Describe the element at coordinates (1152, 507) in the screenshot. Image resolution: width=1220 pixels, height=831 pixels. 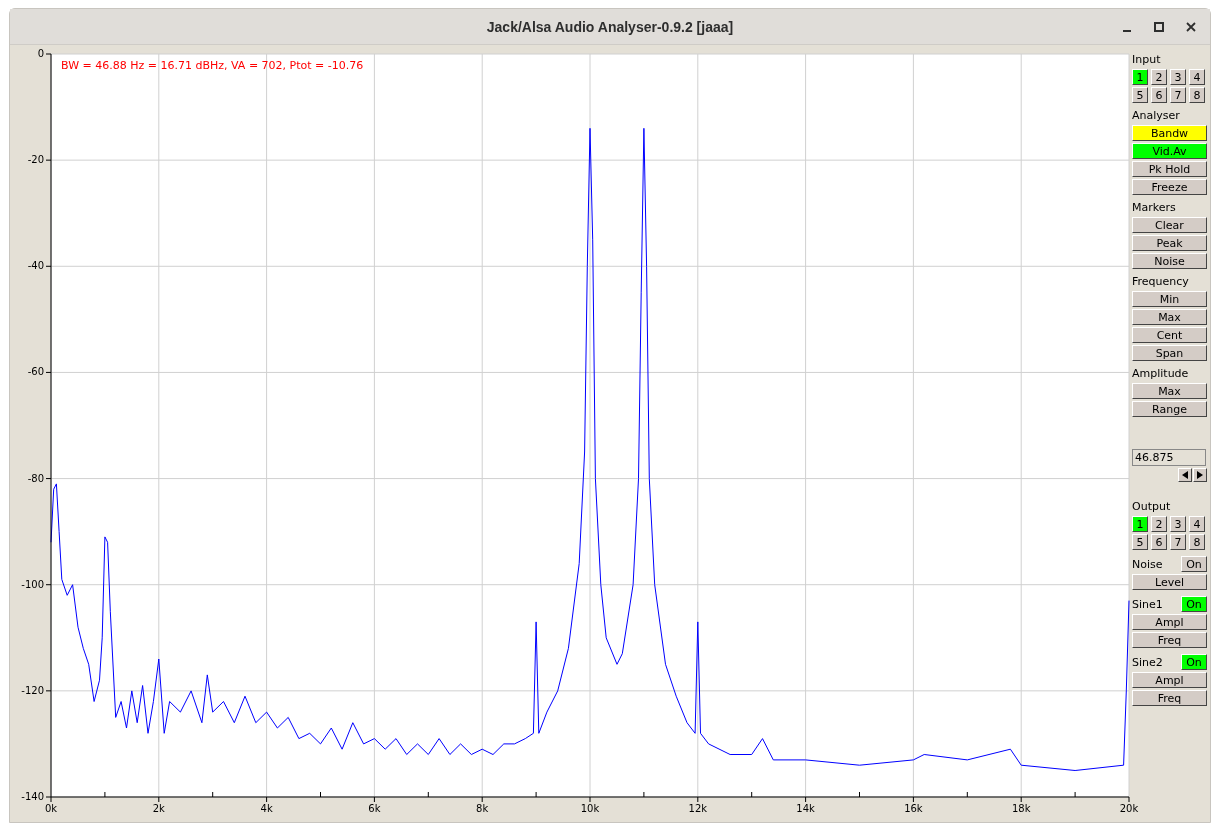
I see `section-heading: Output` at that location.